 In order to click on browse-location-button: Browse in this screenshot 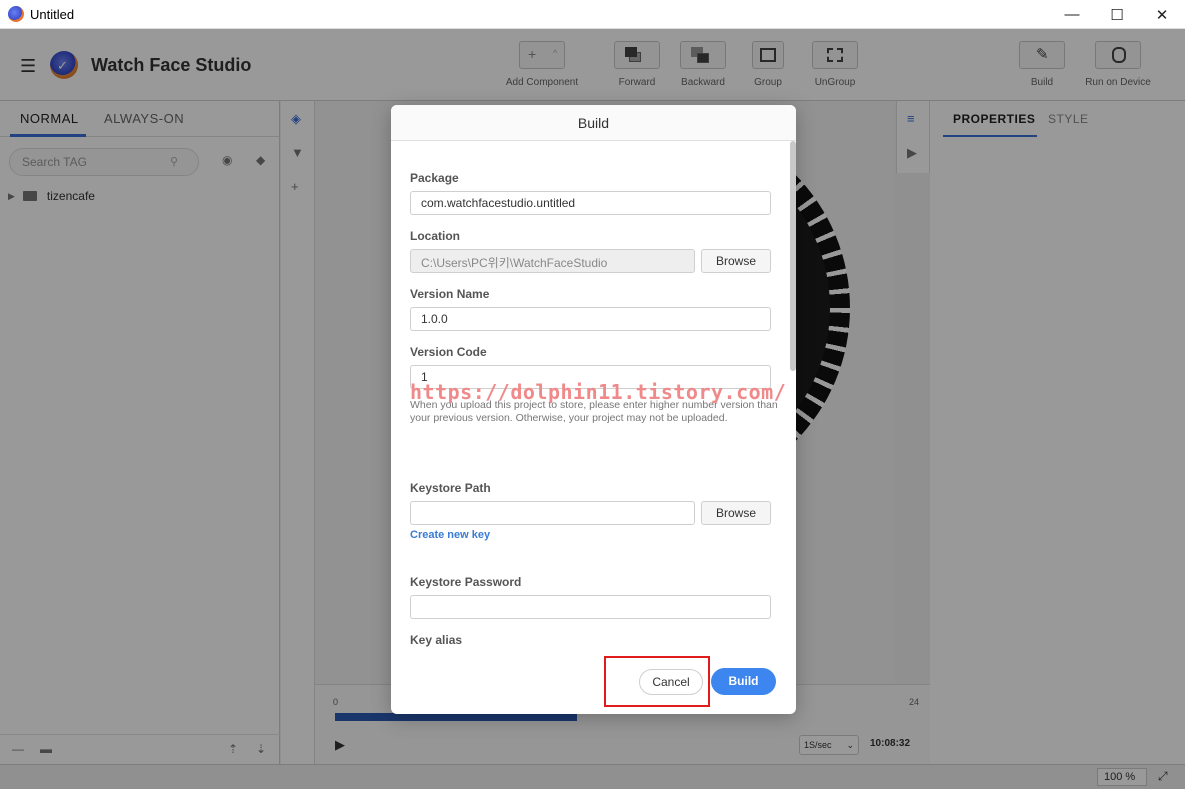, I will do `click(736, 261)`.